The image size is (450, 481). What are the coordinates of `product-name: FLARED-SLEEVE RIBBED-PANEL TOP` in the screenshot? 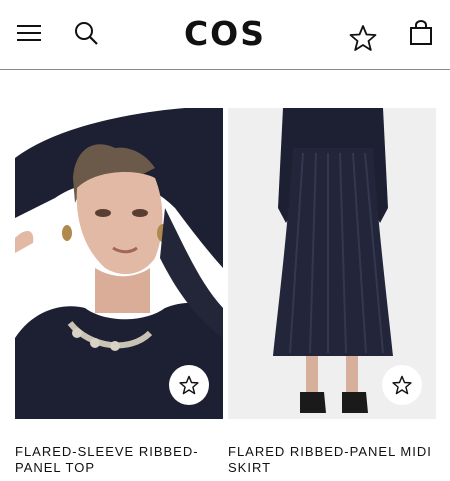 It's located at (119, 460).